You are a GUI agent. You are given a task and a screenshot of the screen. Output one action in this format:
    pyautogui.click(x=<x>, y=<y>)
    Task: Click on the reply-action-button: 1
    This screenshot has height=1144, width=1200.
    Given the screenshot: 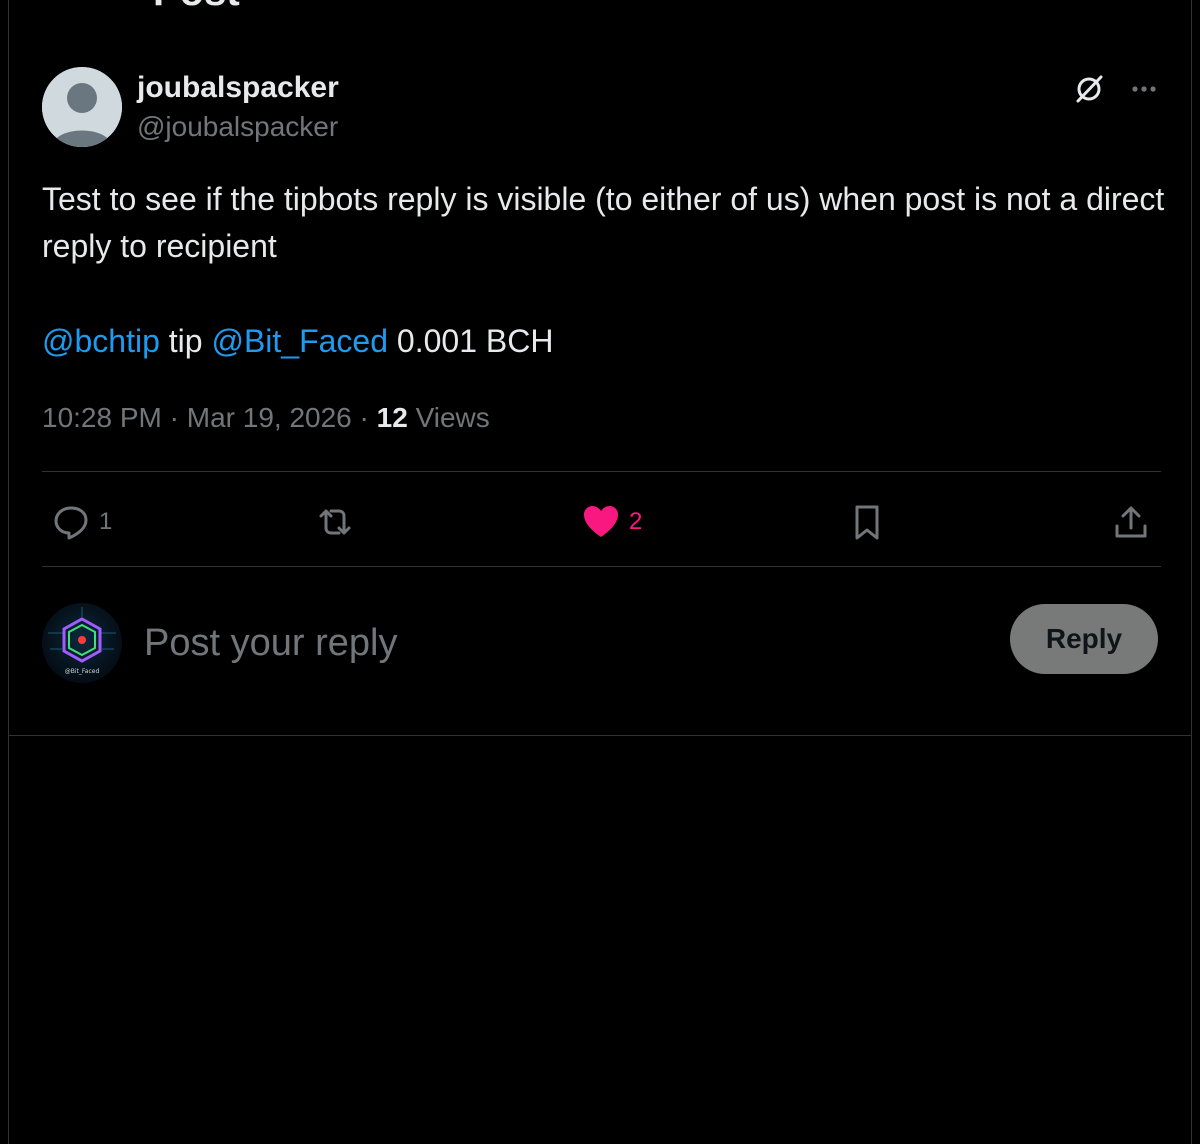 What is the action you would take?
    pyautogui.click(x=81, y=522)
    